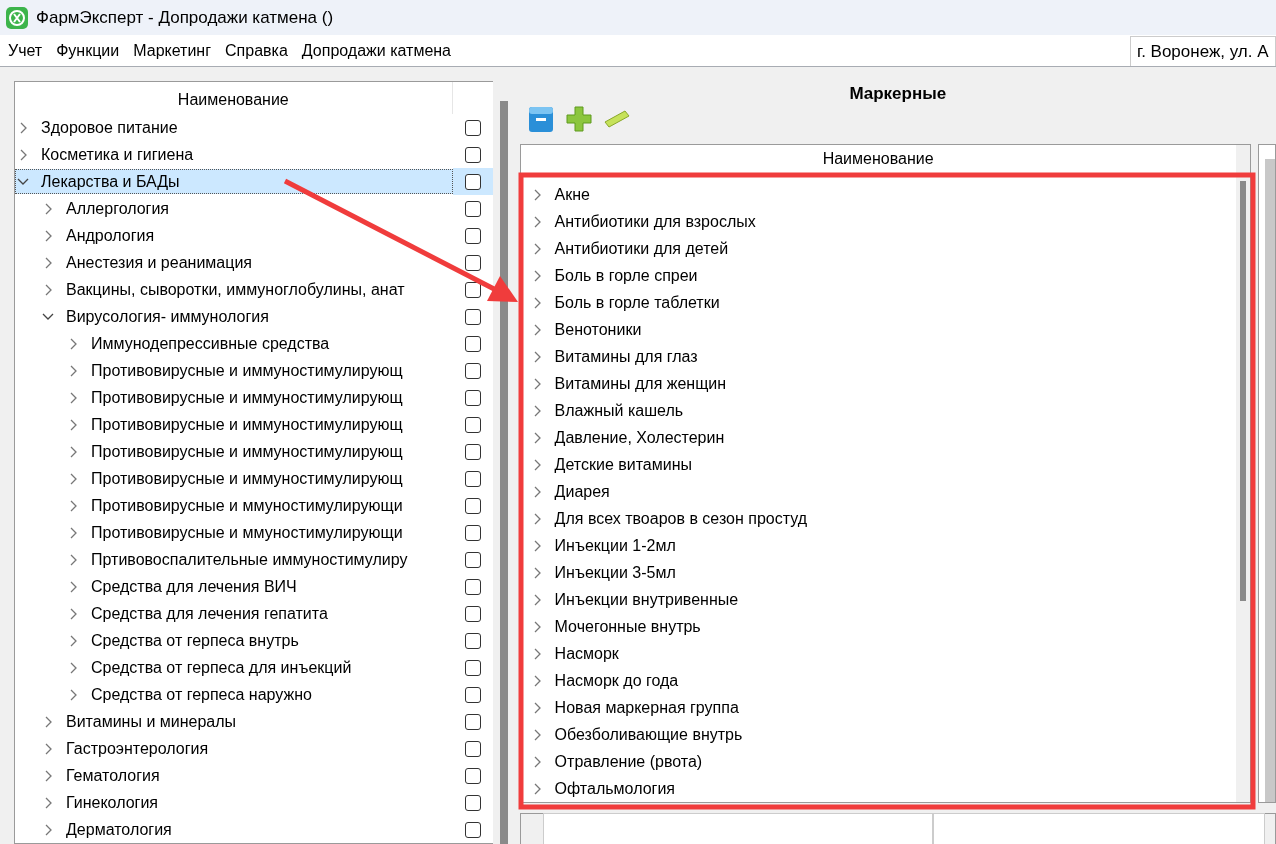 Image resolution: width=1276 pixels, height=844 pixels. I want to click on tree-item: Гинекология, so click(234, 802).